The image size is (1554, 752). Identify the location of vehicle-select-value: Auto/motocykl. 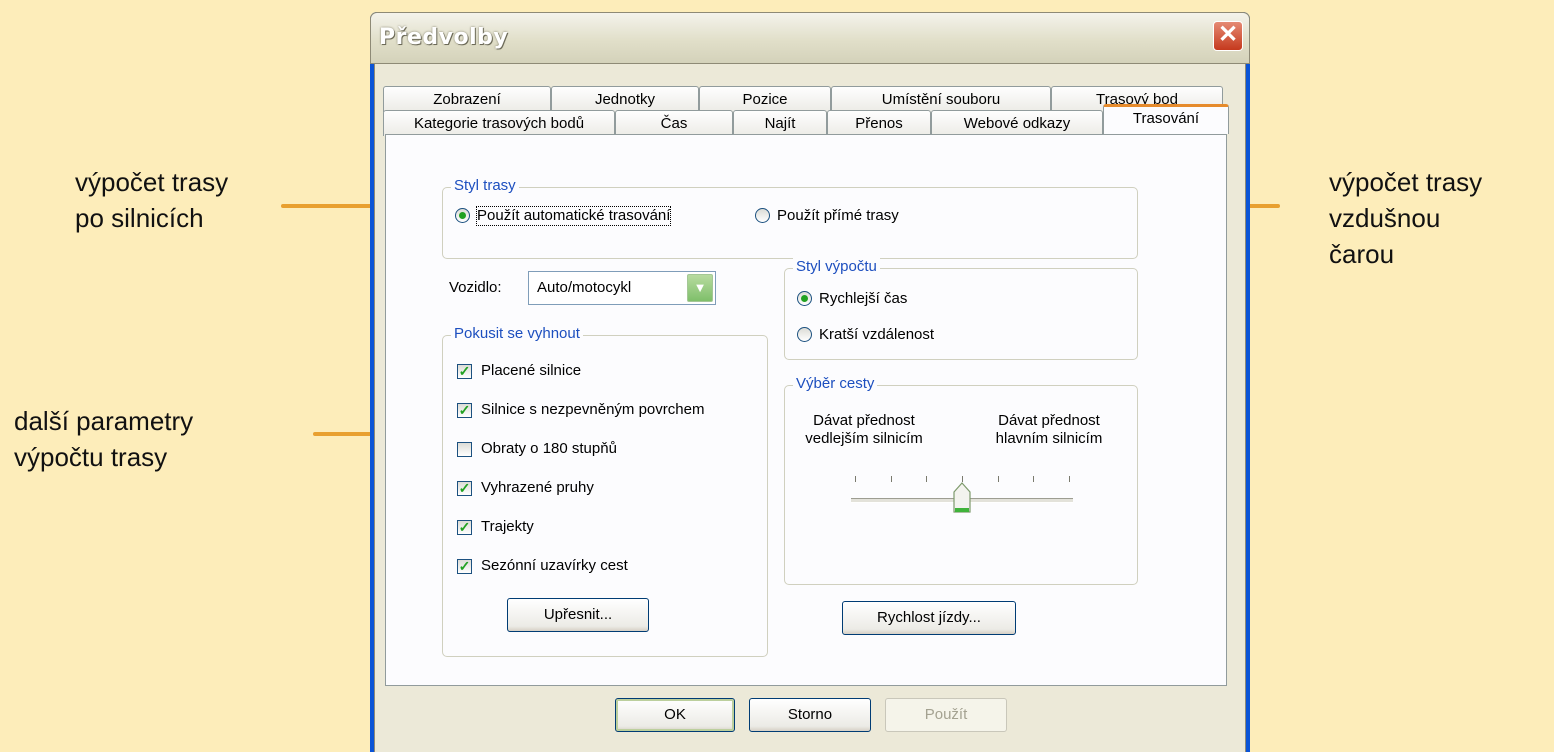
(584, 287).